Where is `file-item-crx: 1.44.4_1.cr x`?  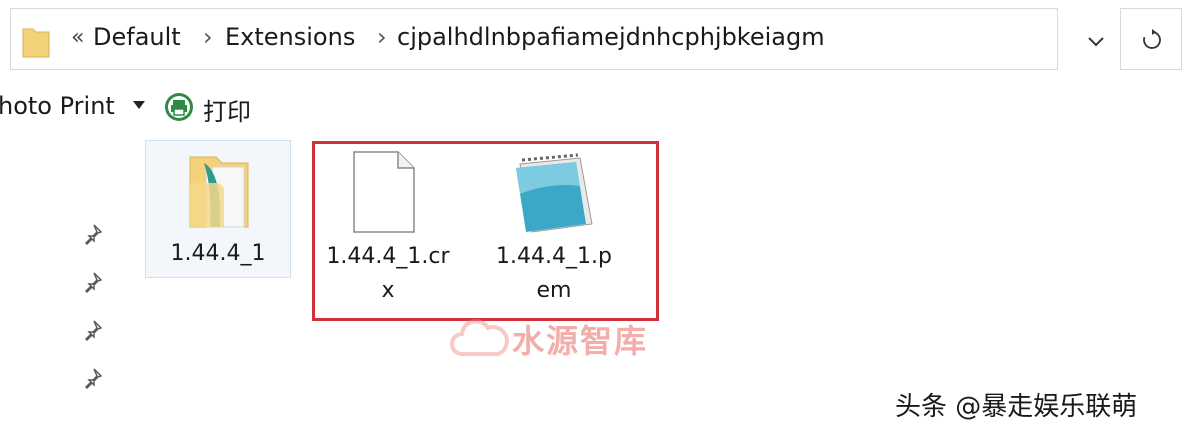 file-item-crx: 1.44.4_1.cr x is located at coordinates (388, 231).